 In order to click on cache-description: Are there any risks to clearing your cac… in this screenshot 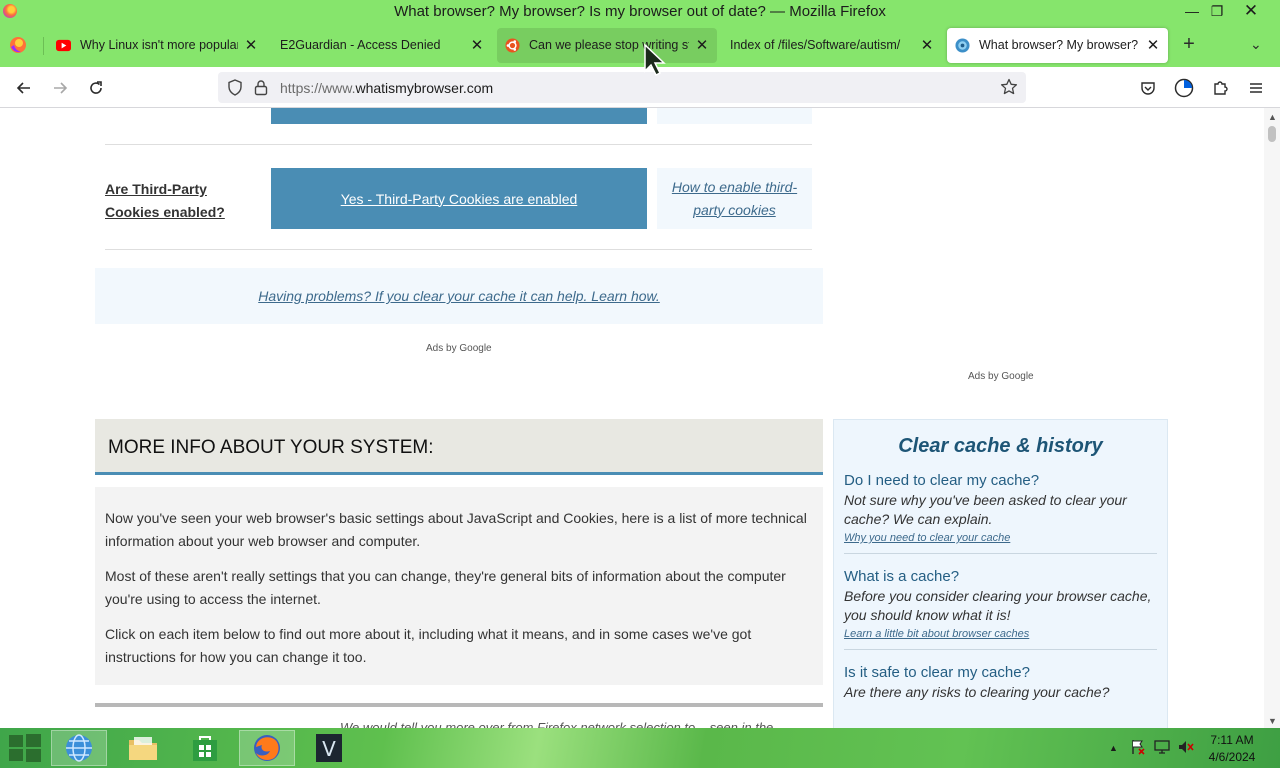, I will do `click(977, 692)`.